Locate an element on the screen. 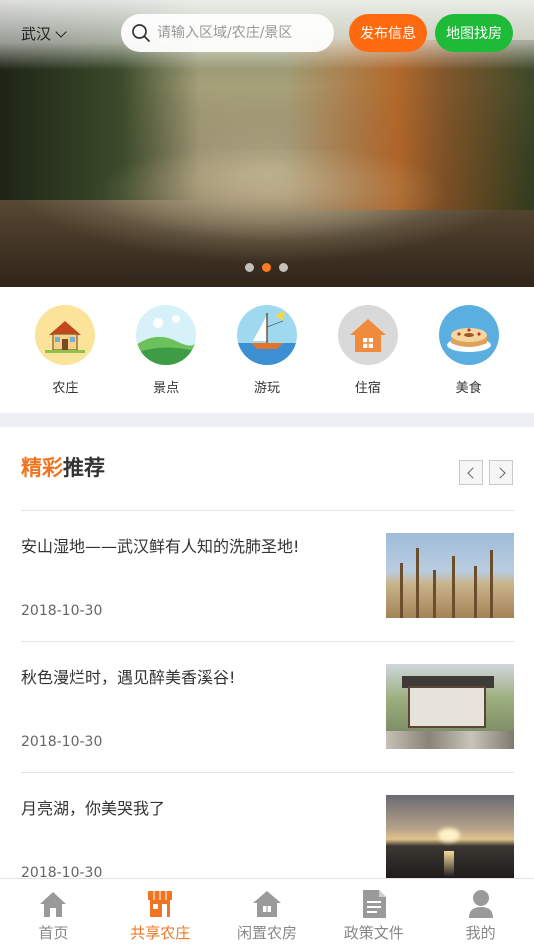  category-grid: 农庄 景点 游玩 住宿 美食 is located at coordinates (267, 355).